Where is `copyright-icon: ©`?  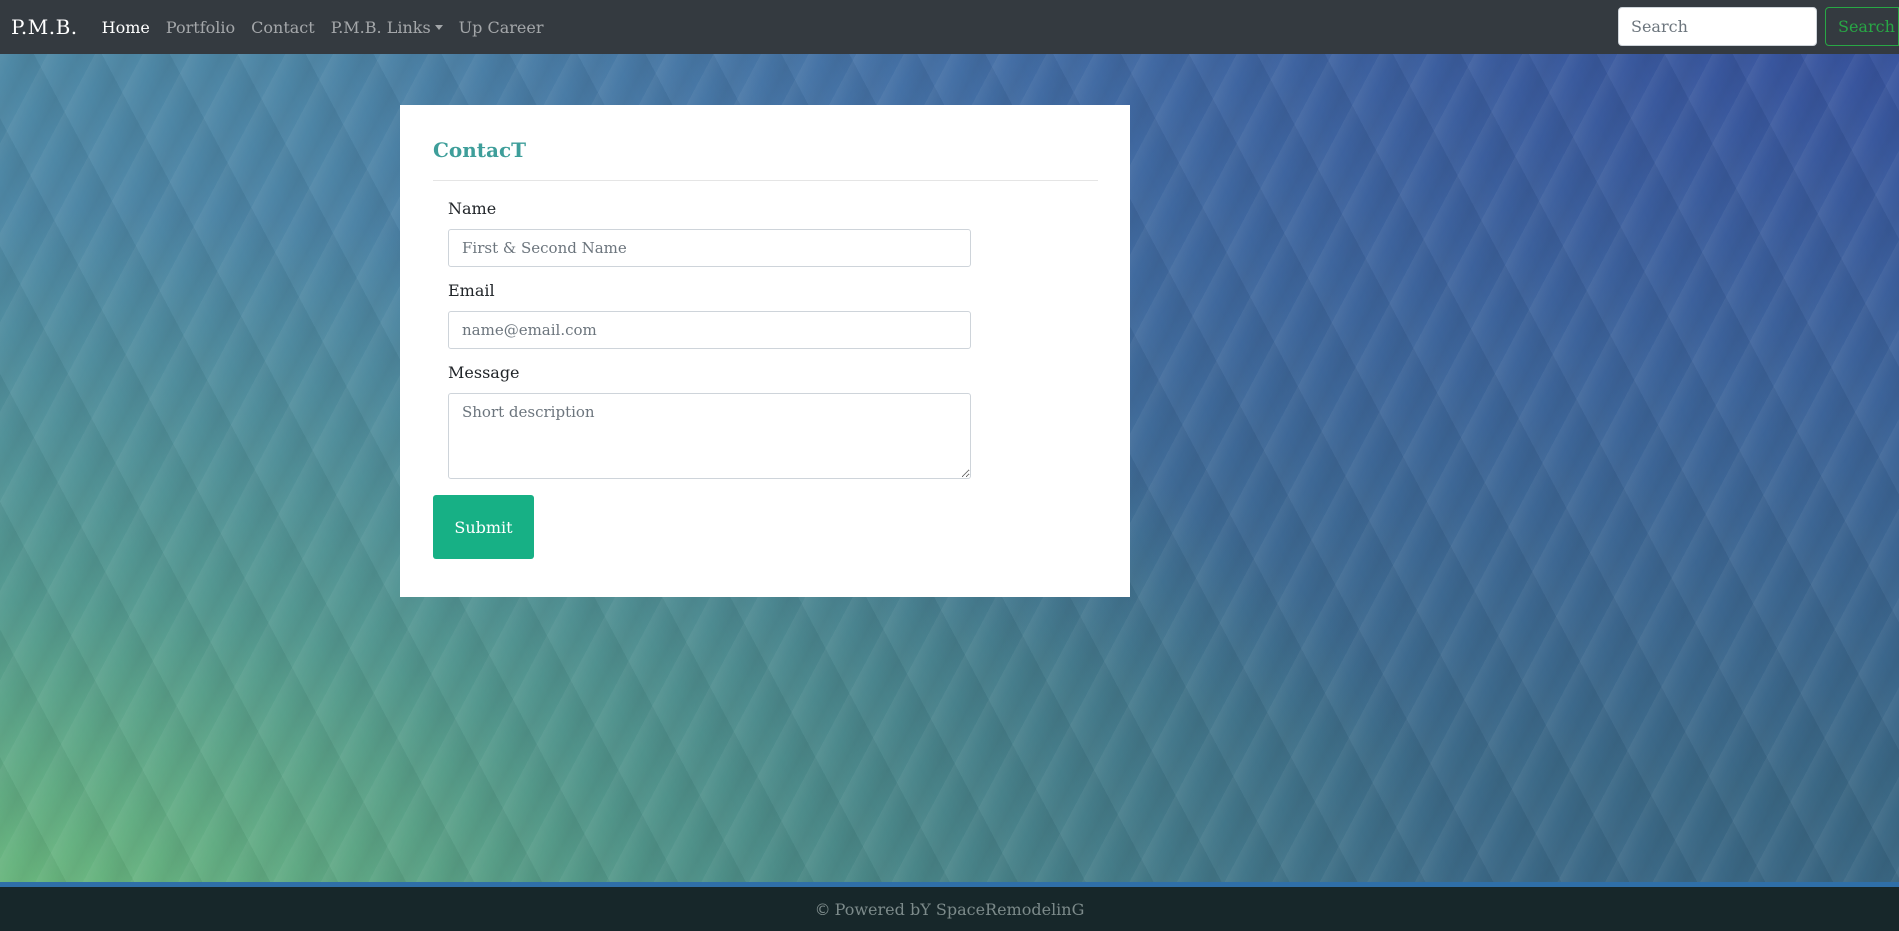 copyright-icon: © is located at coordinates (822, 909).